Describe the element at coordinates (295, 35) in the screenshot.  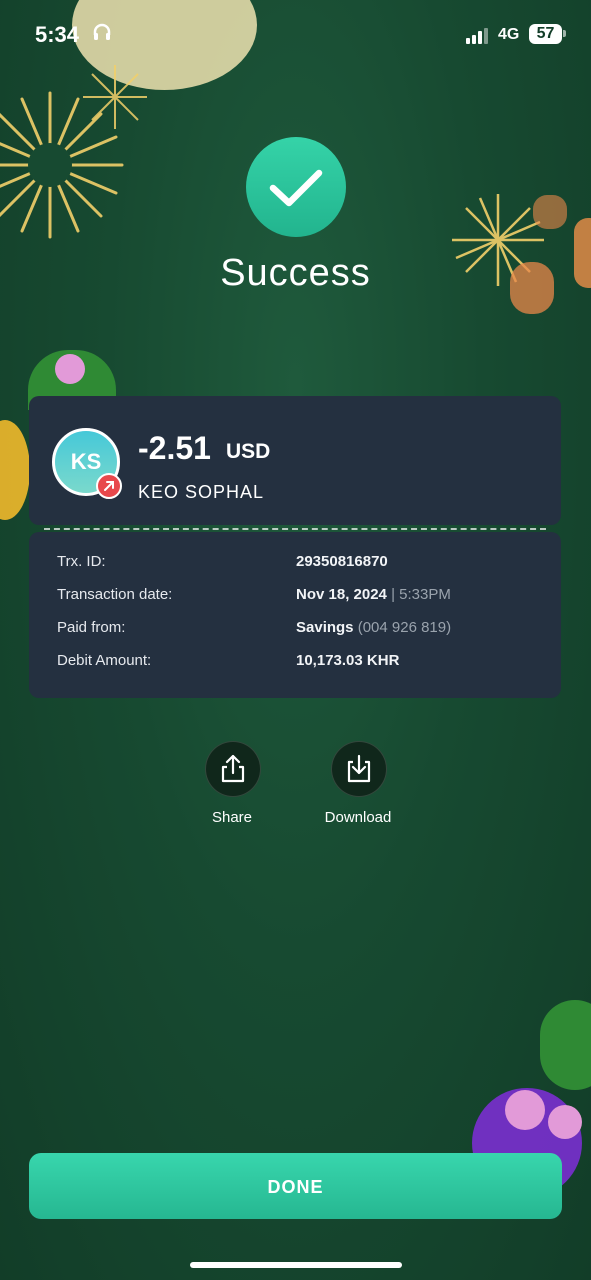
I see `status-bar: 5:34 4G 57` at that location.